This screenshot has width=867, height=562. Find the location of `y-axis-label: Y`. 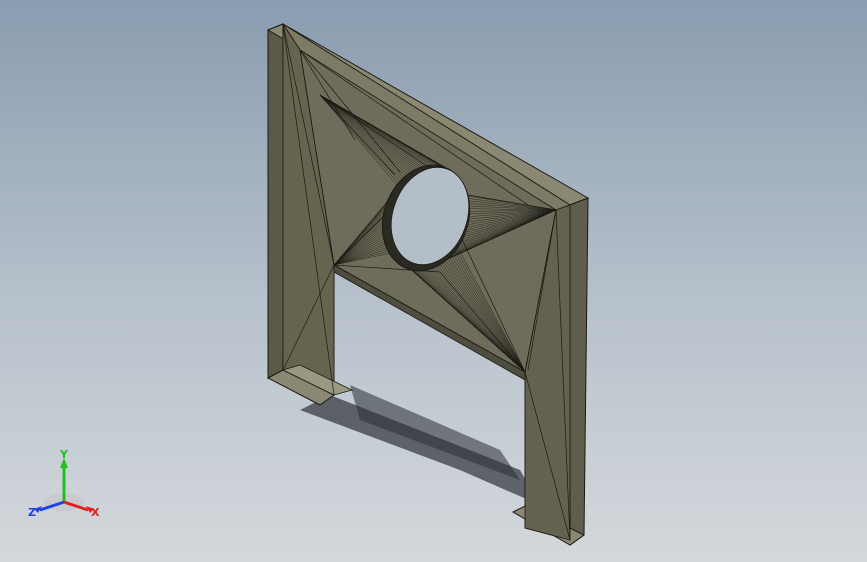

y-axis-label: Y is located at coordinates (64, 454).